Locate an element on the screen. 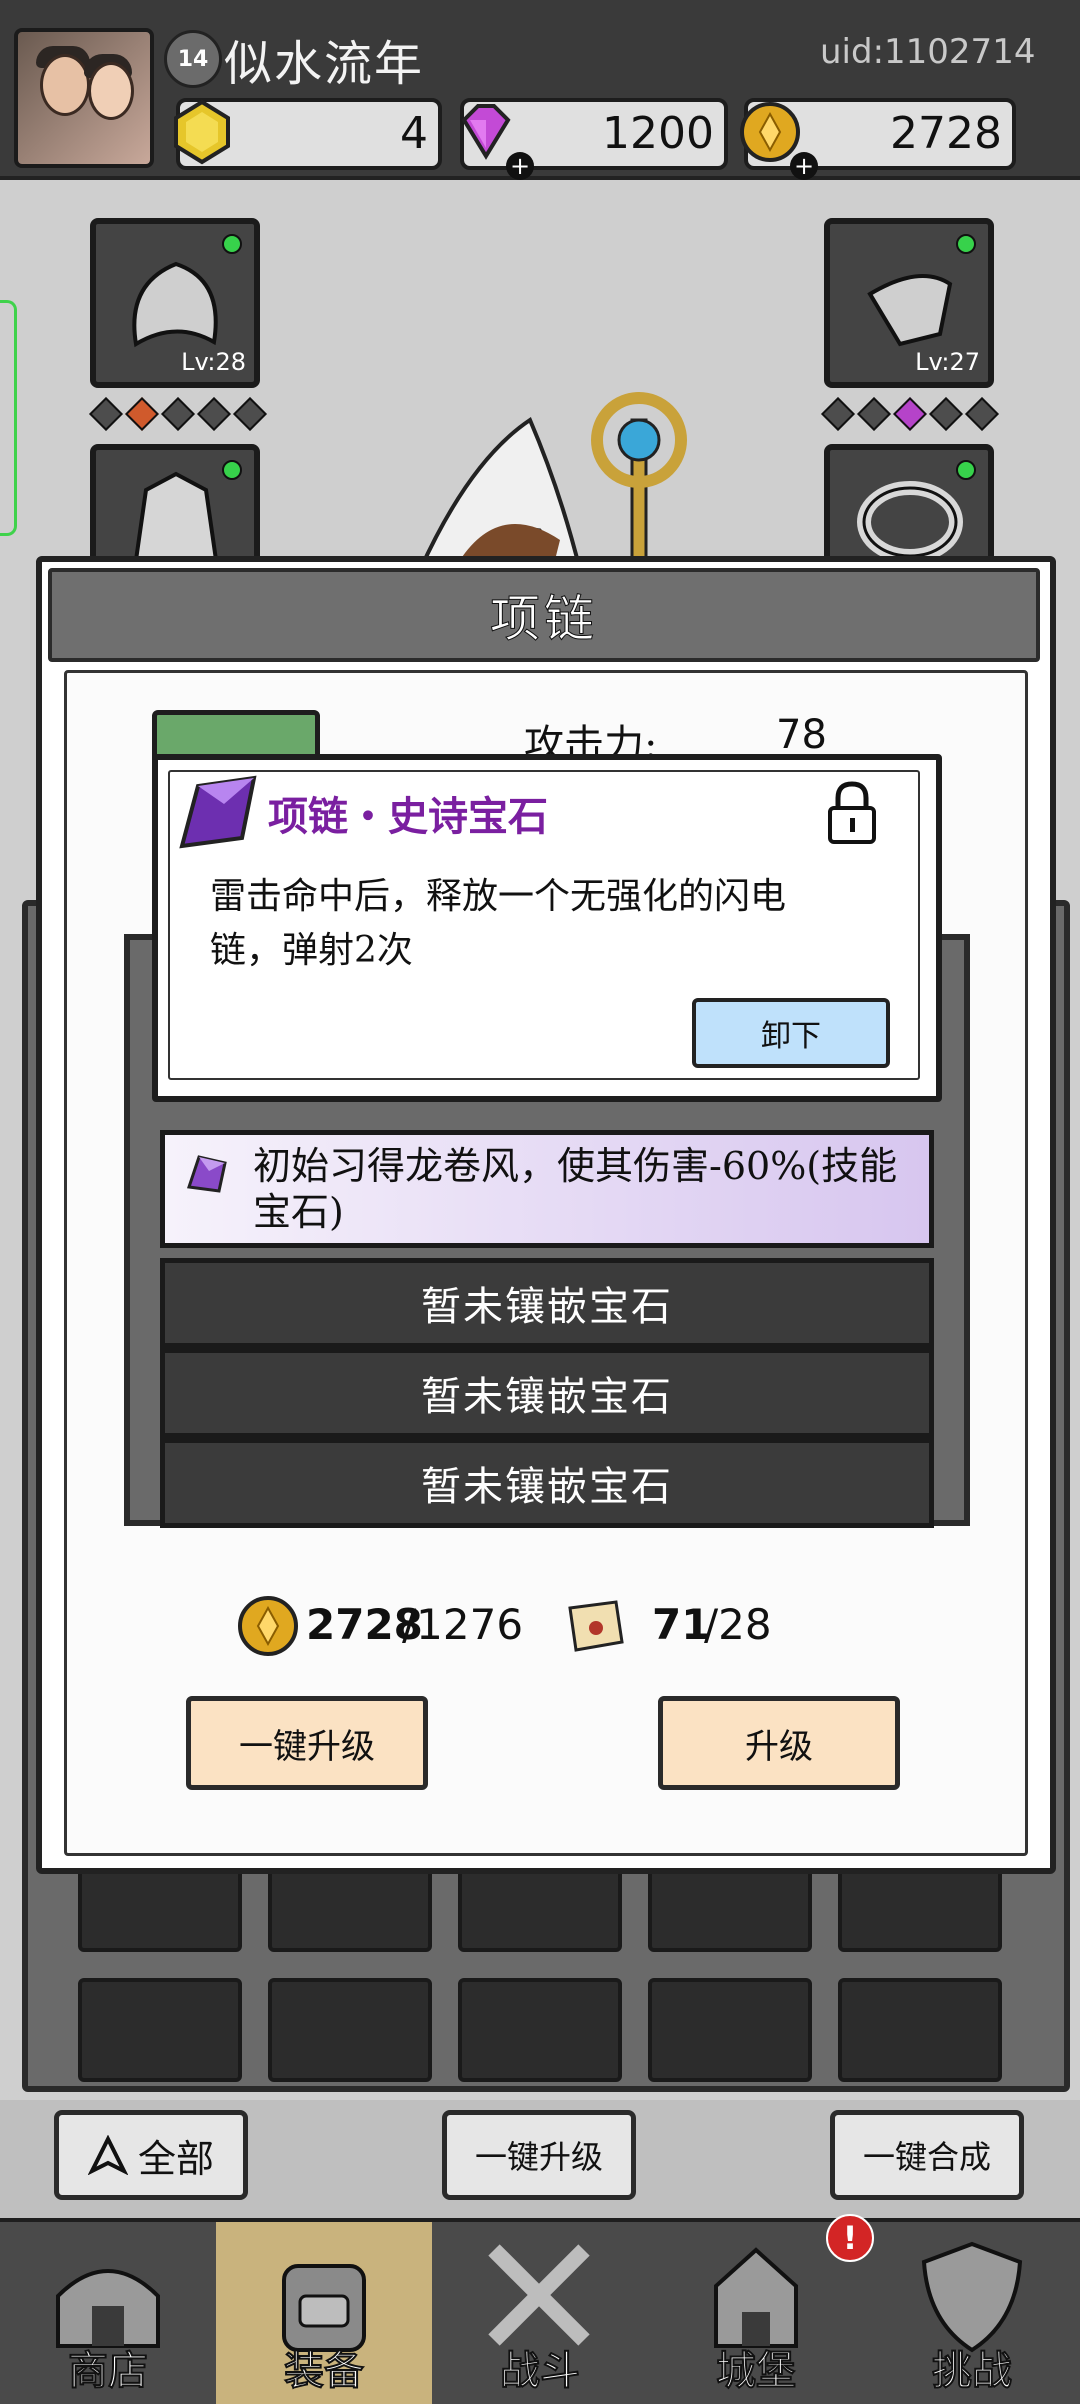  filter-all-label: 全部 is located at coordinates (175, 2158).